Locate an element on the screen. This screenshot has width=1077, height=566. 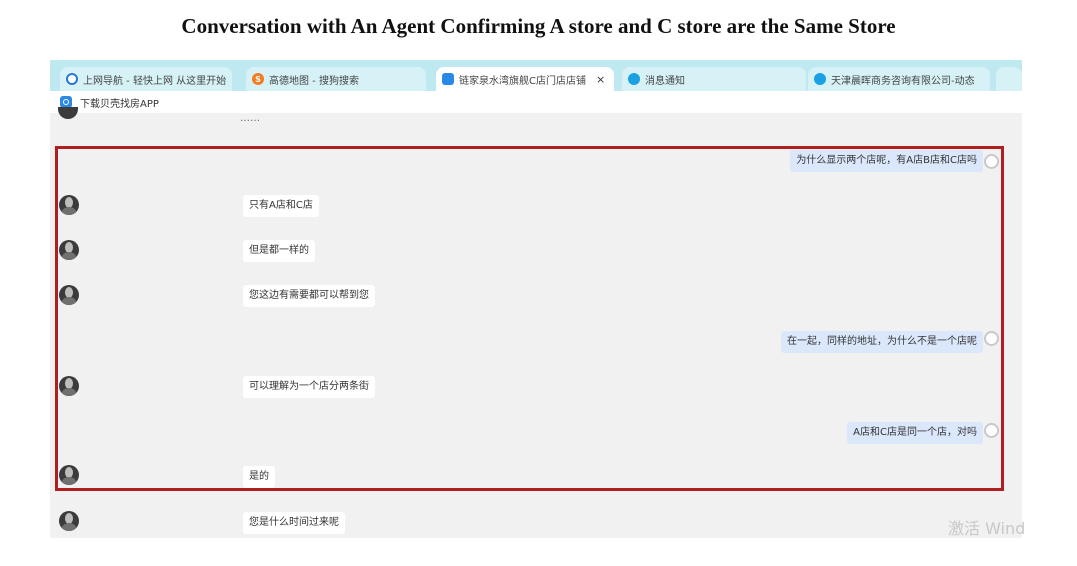
tab-label: 消息通知 is located at coordinates (665, 81).